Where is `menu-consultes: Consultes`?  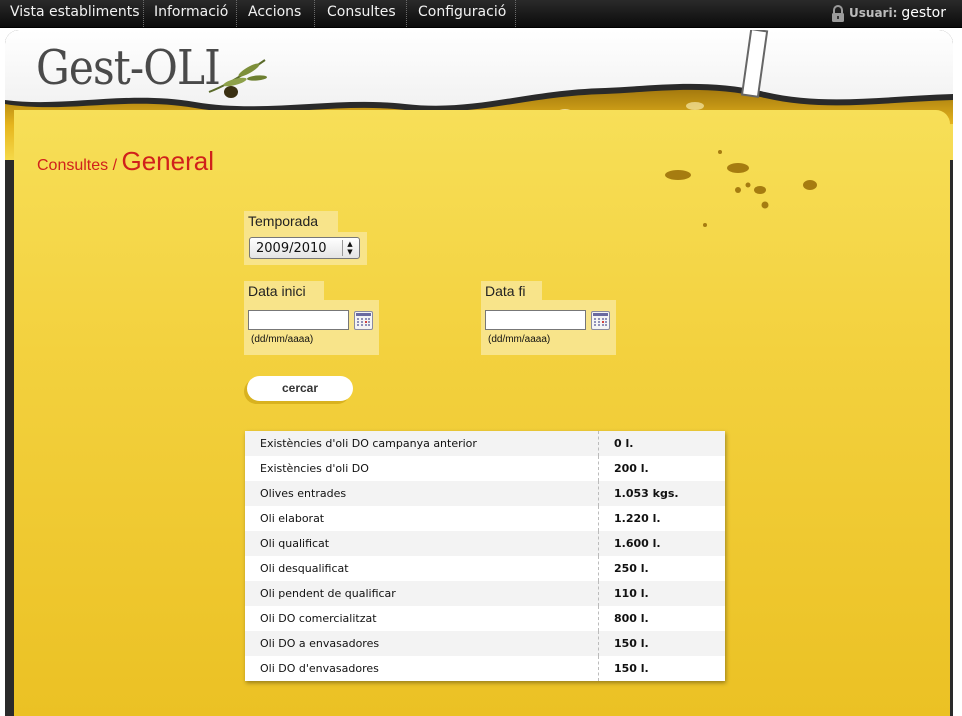
menu-consultes: Consultes is located at coordinates (361, 13).